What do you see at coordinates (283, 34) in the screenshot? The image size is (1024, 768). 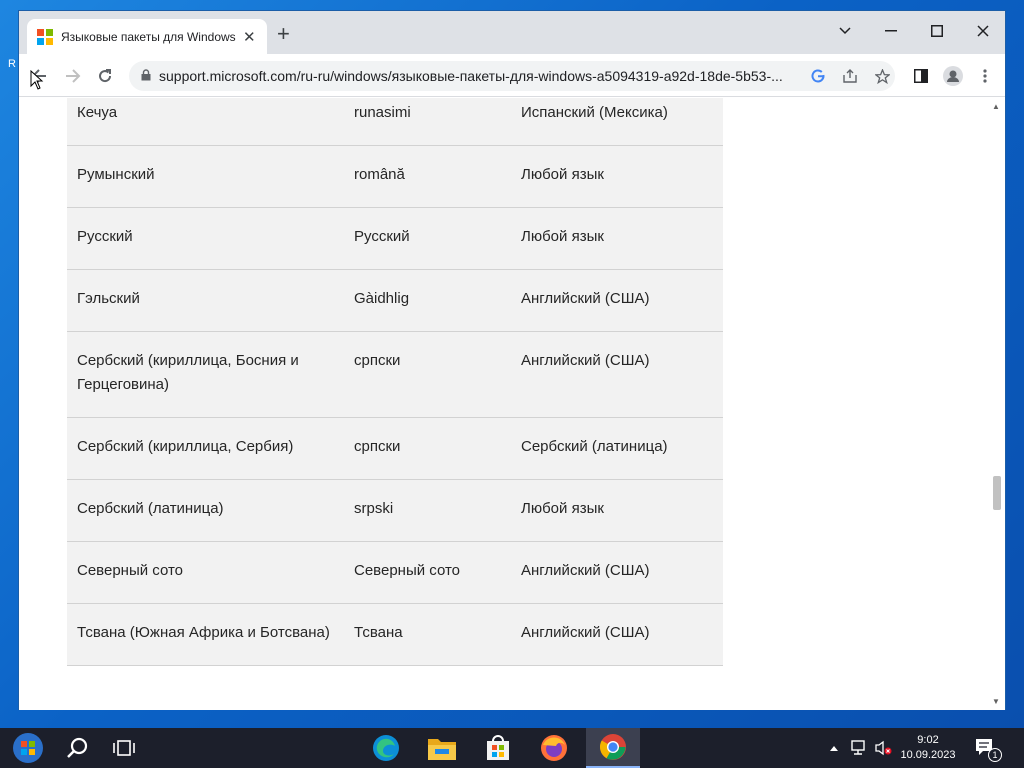 I see `plus-icon: +` at bounding box center [283, 34].